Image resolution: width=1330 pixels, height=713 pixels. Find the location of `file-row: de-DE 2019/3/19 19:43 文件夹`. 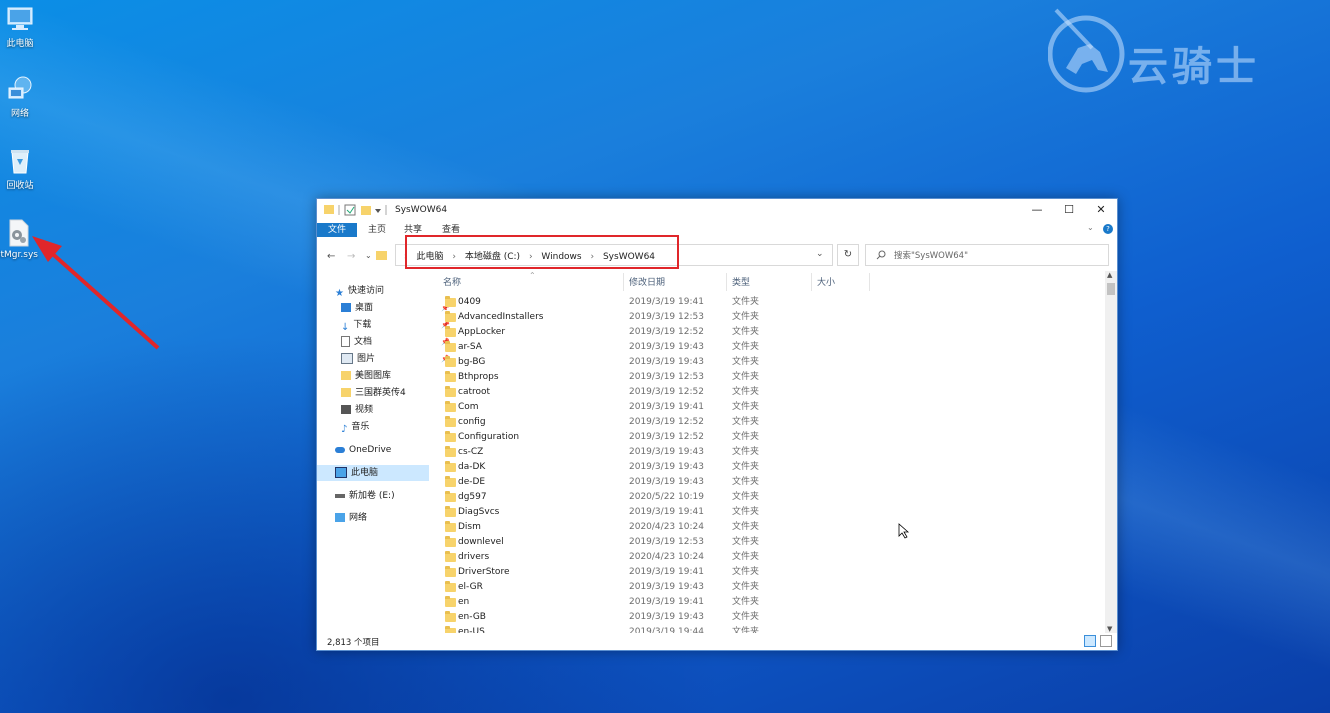

file-row: de-DE 2019/3/19 19:43 文件夹 is located at coordinates (773, 482).